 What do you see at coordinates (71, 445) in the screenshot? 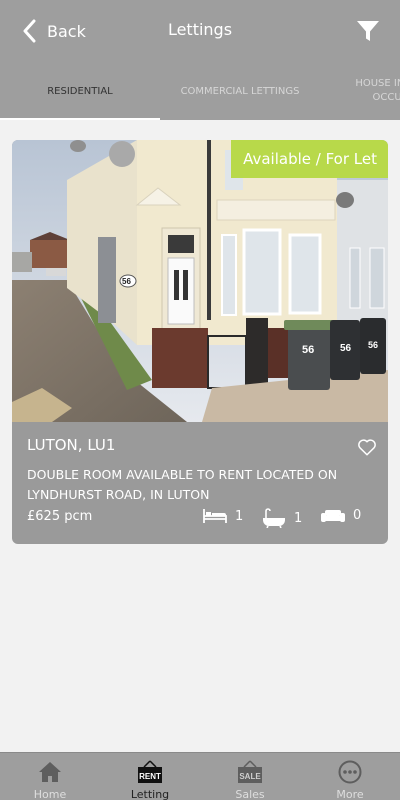
I see `property-location: LUTON, LU1` at bounding box center [71, 445].